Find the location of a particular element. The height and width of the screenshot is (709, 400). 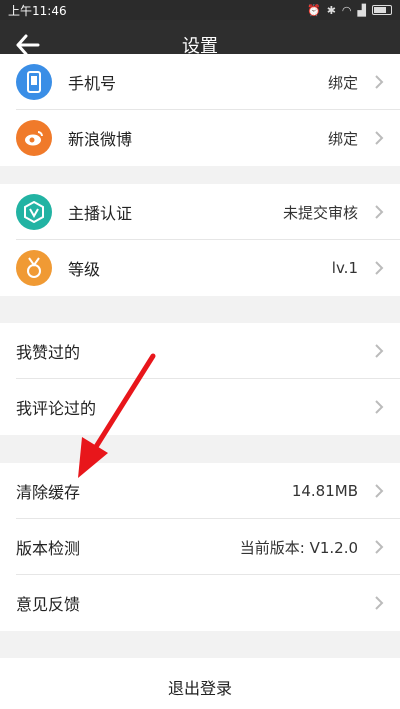

wifi-icon: ◠ is located at coordinates (346, 10).